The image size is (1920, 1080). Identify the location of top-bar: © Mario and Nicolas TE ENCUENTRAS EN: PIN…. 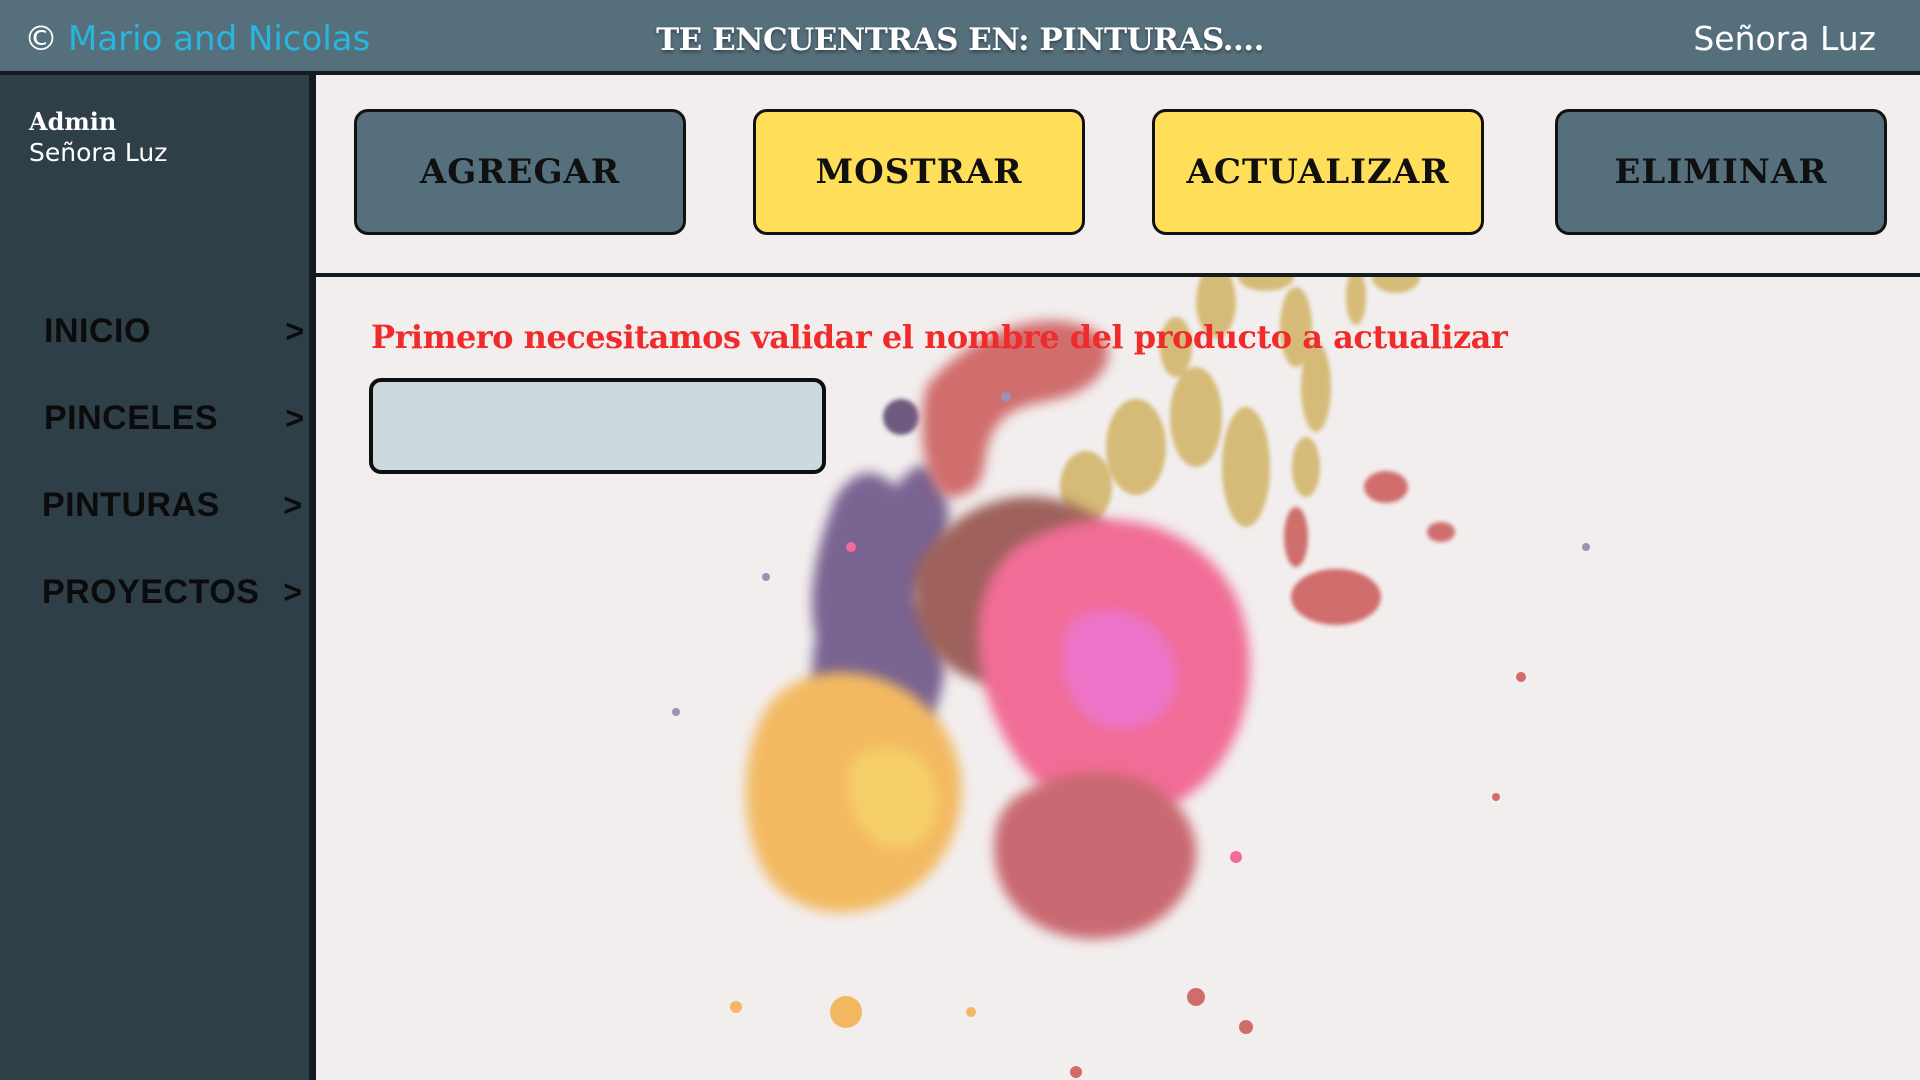
(960, 37).